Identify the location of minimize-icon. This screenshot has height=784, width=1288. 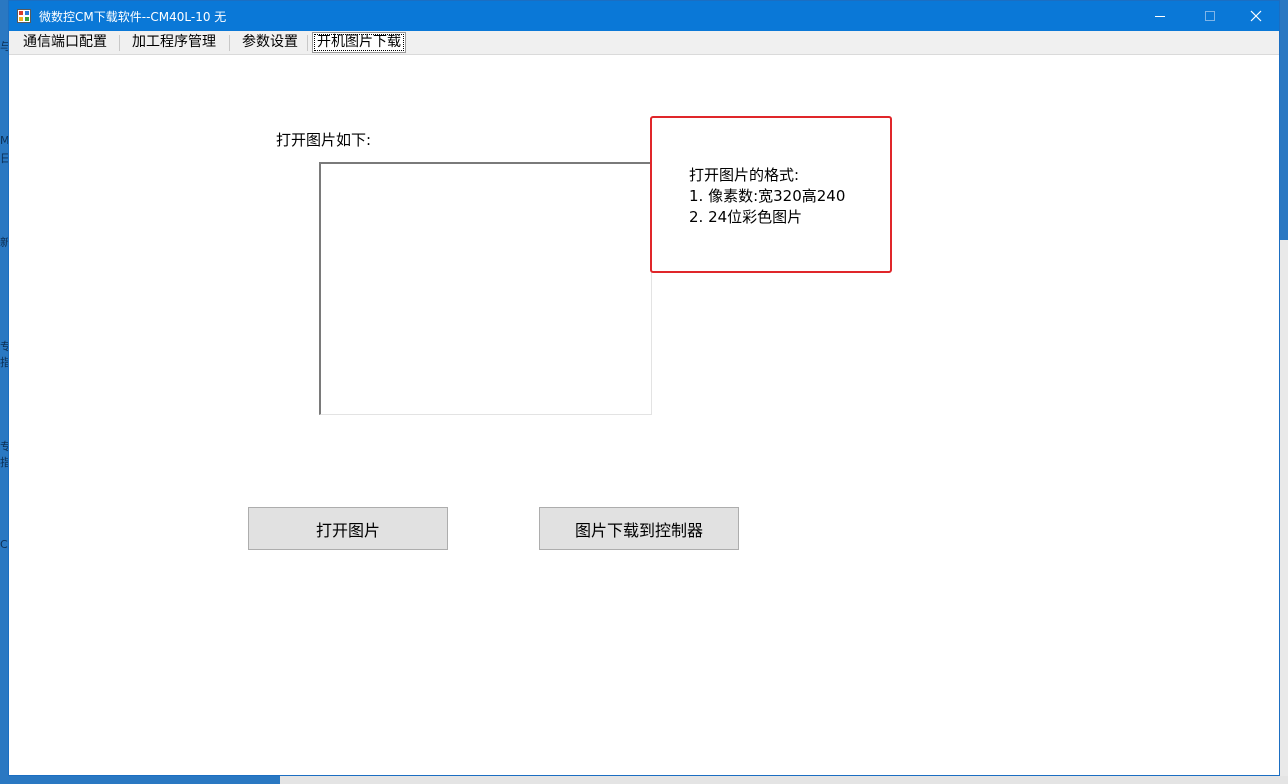
(1160, 16).